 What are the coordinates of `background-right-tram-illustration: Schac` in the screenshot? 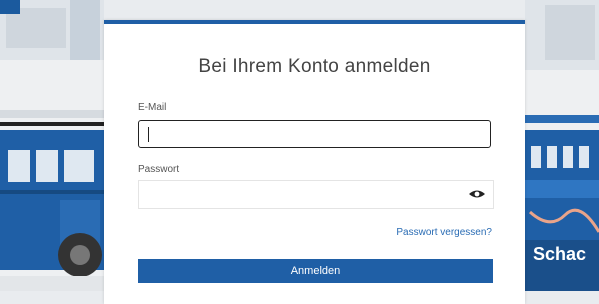 It's located at (562, 145).